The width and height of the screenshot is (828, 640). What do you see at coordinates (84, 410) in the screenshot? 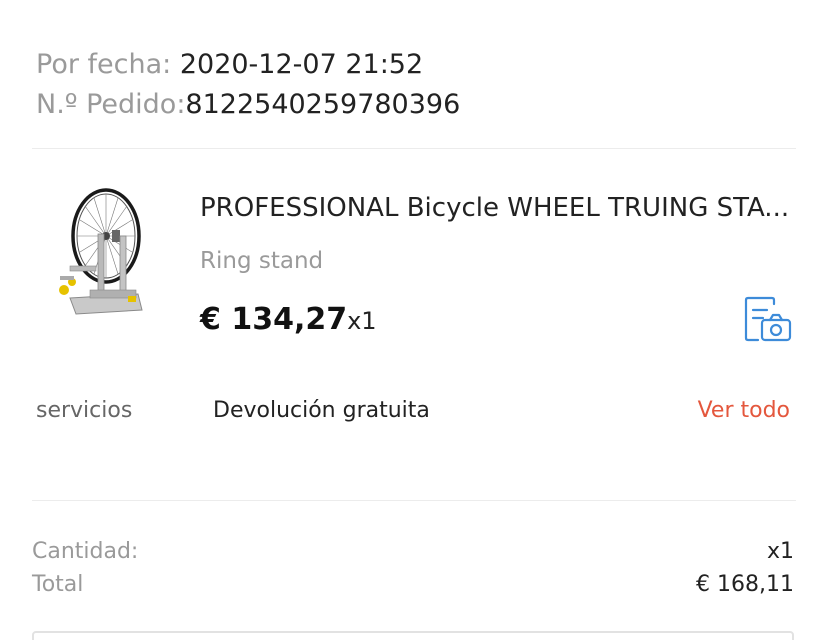
I see `services-label: servicios` at bounding box center [84, 410].